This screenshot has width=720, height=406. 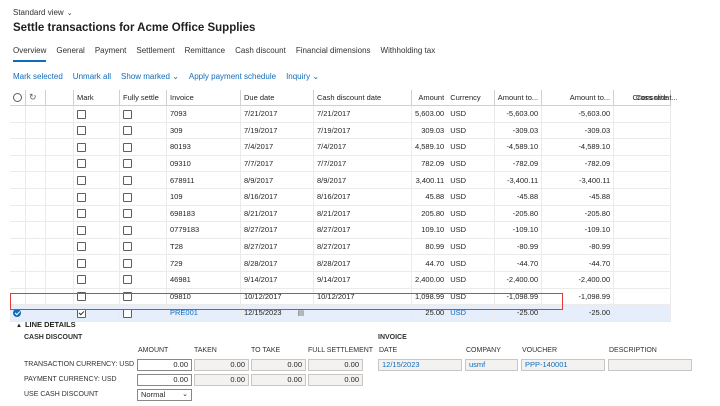 What do you see at coordinates (301, 313) in the screenshot?
I see `calendar-icon: ▤` at bounding box center [301, 313].